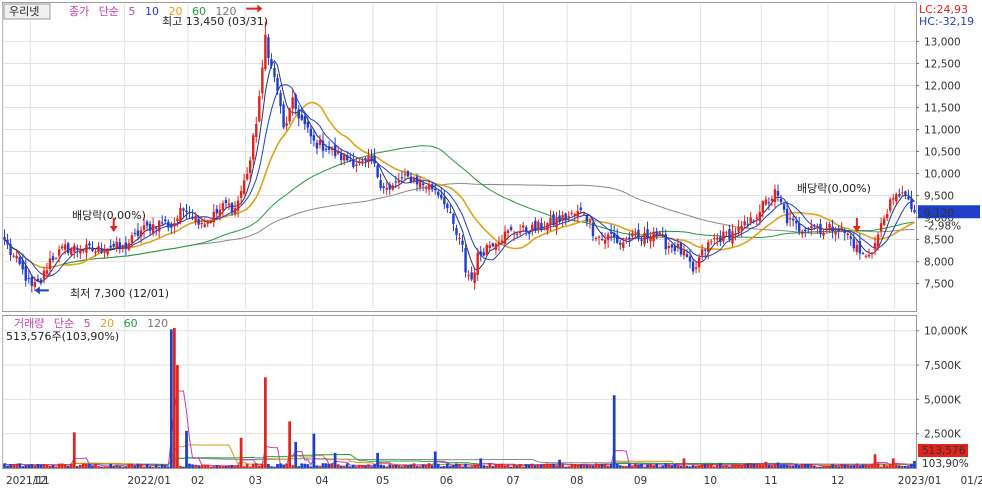 Image resolution: width=982 pixels, height=489 pixels. I want to click on price-tick-label: 12,000, so click(942, 86).